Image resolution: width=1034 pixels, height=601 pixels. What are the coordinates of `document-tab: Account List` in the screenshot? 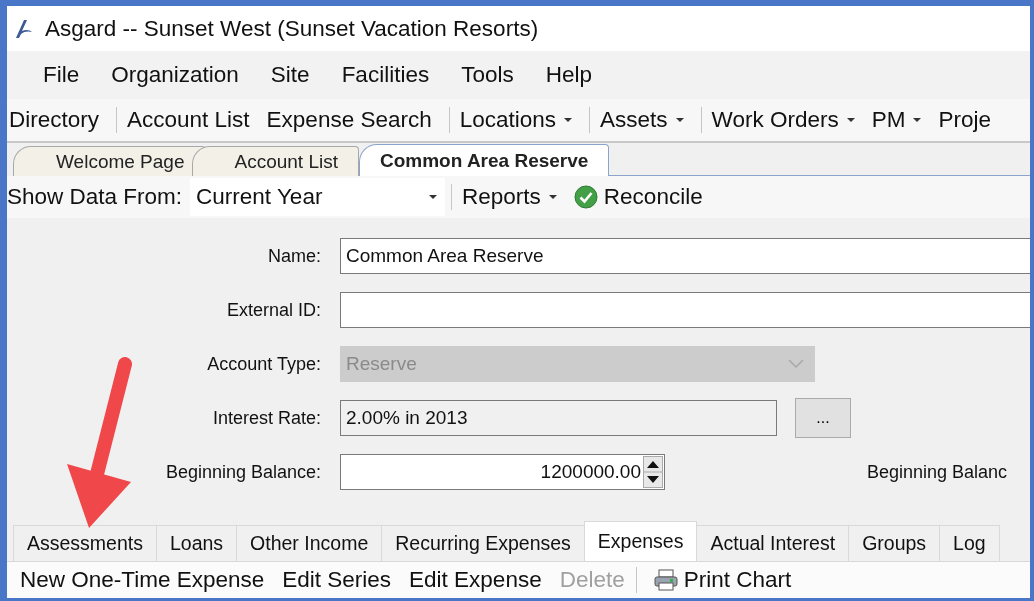 It's located at (275, 161).